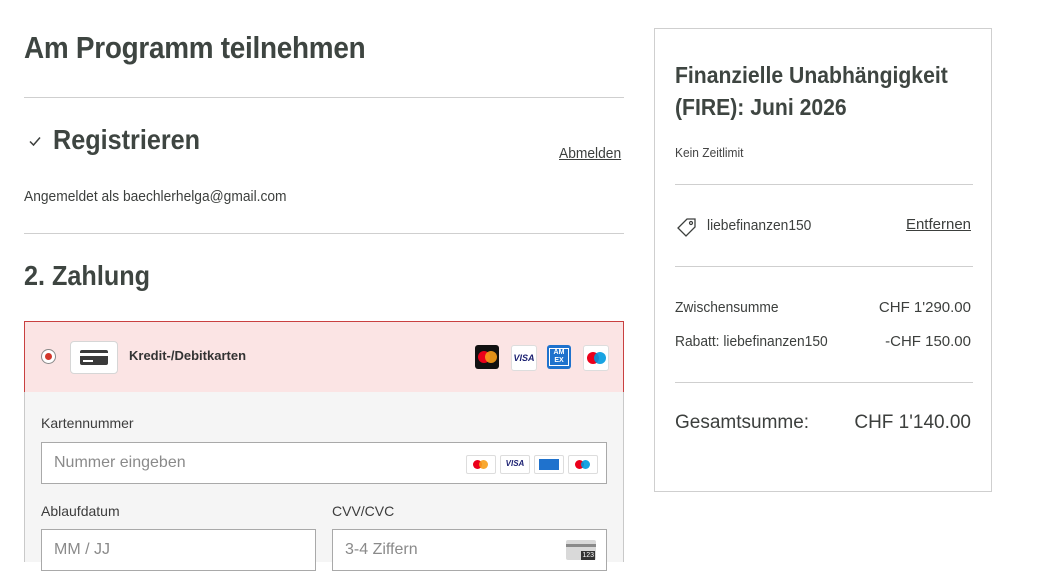 The width and height of the screenshot is (1046, 571). I want to click on subtotal-label: Zwischensumme, so click(727, 307).